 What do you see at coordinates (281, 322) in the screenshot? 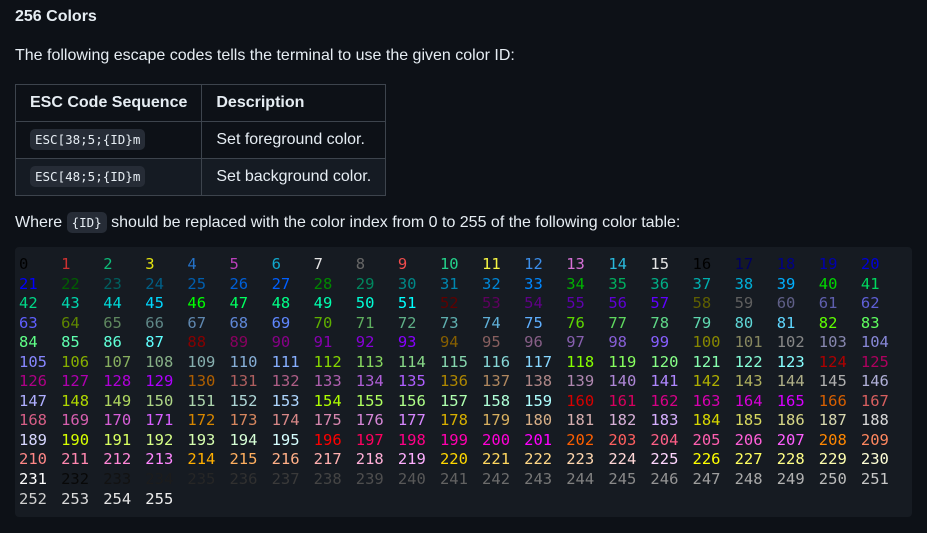
I see `color-index-69: 69` at bounding box center [281, 322].